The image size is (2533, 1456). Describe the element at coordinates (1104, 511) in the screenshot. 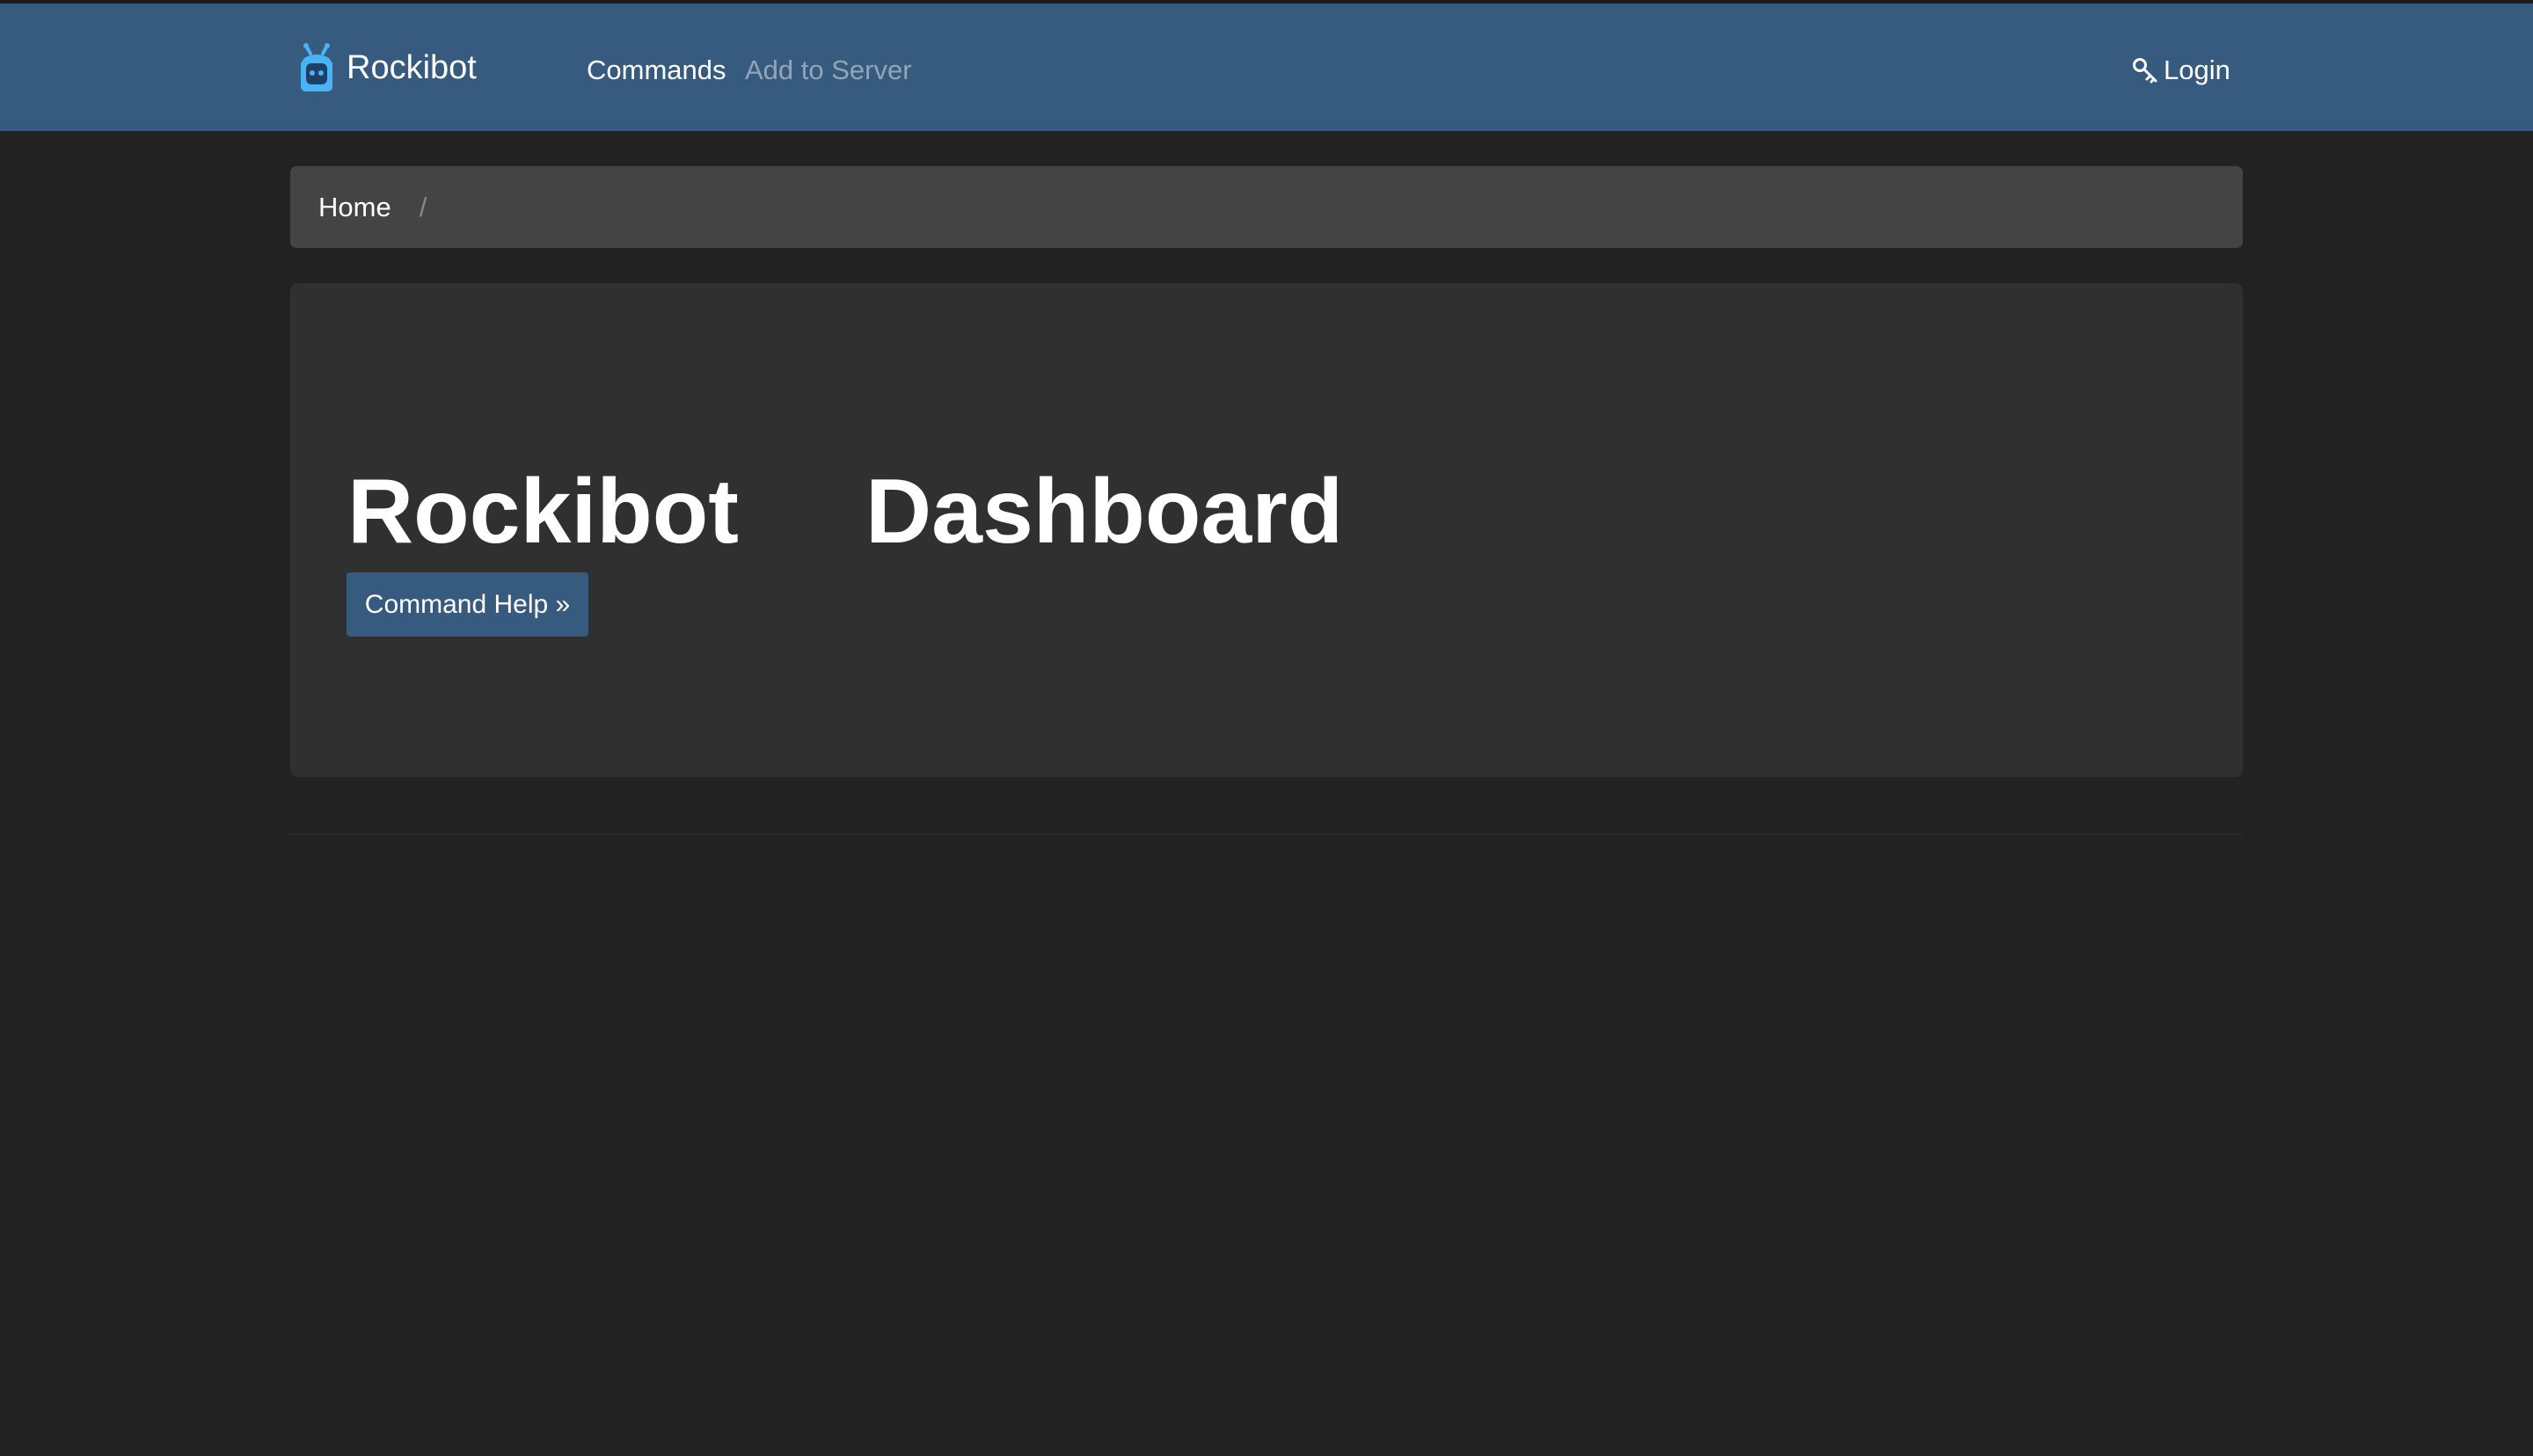

I see `page-title-dashboard: Dashboard` at that location.